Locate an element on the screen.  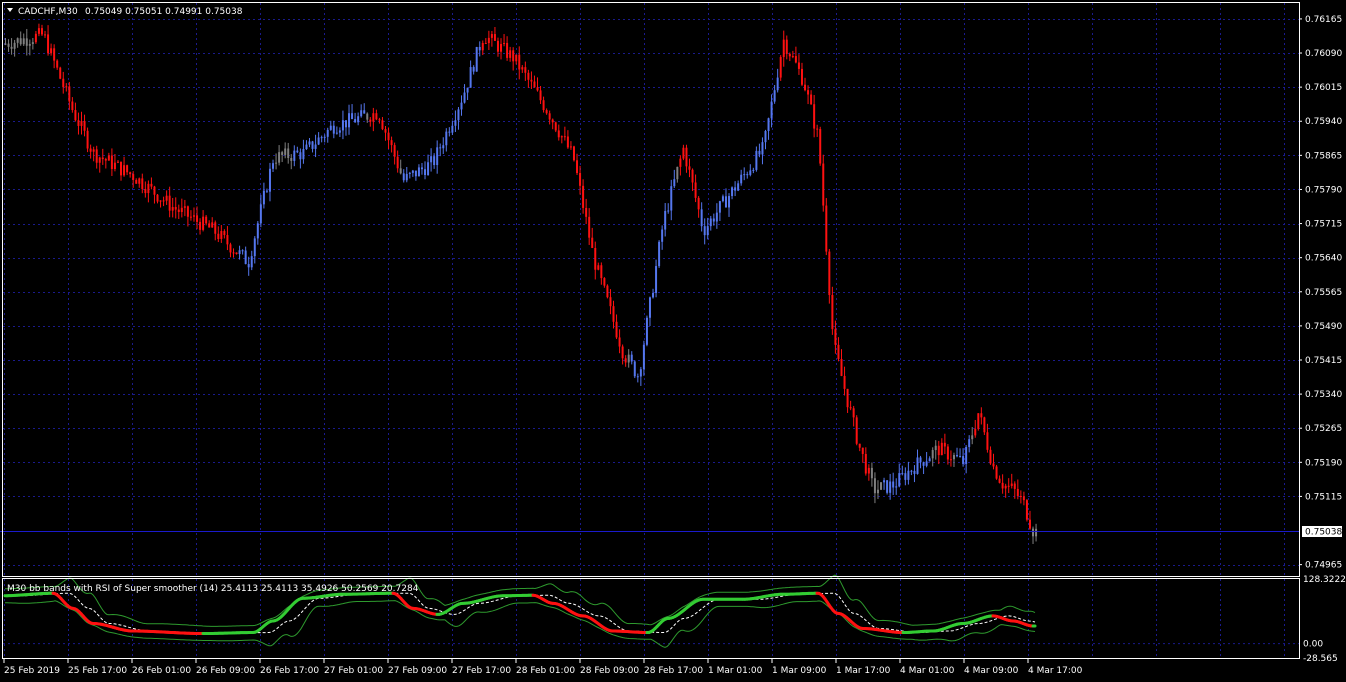
indicator-tick-label: 0.00 is located at coordinates (1313, 645).